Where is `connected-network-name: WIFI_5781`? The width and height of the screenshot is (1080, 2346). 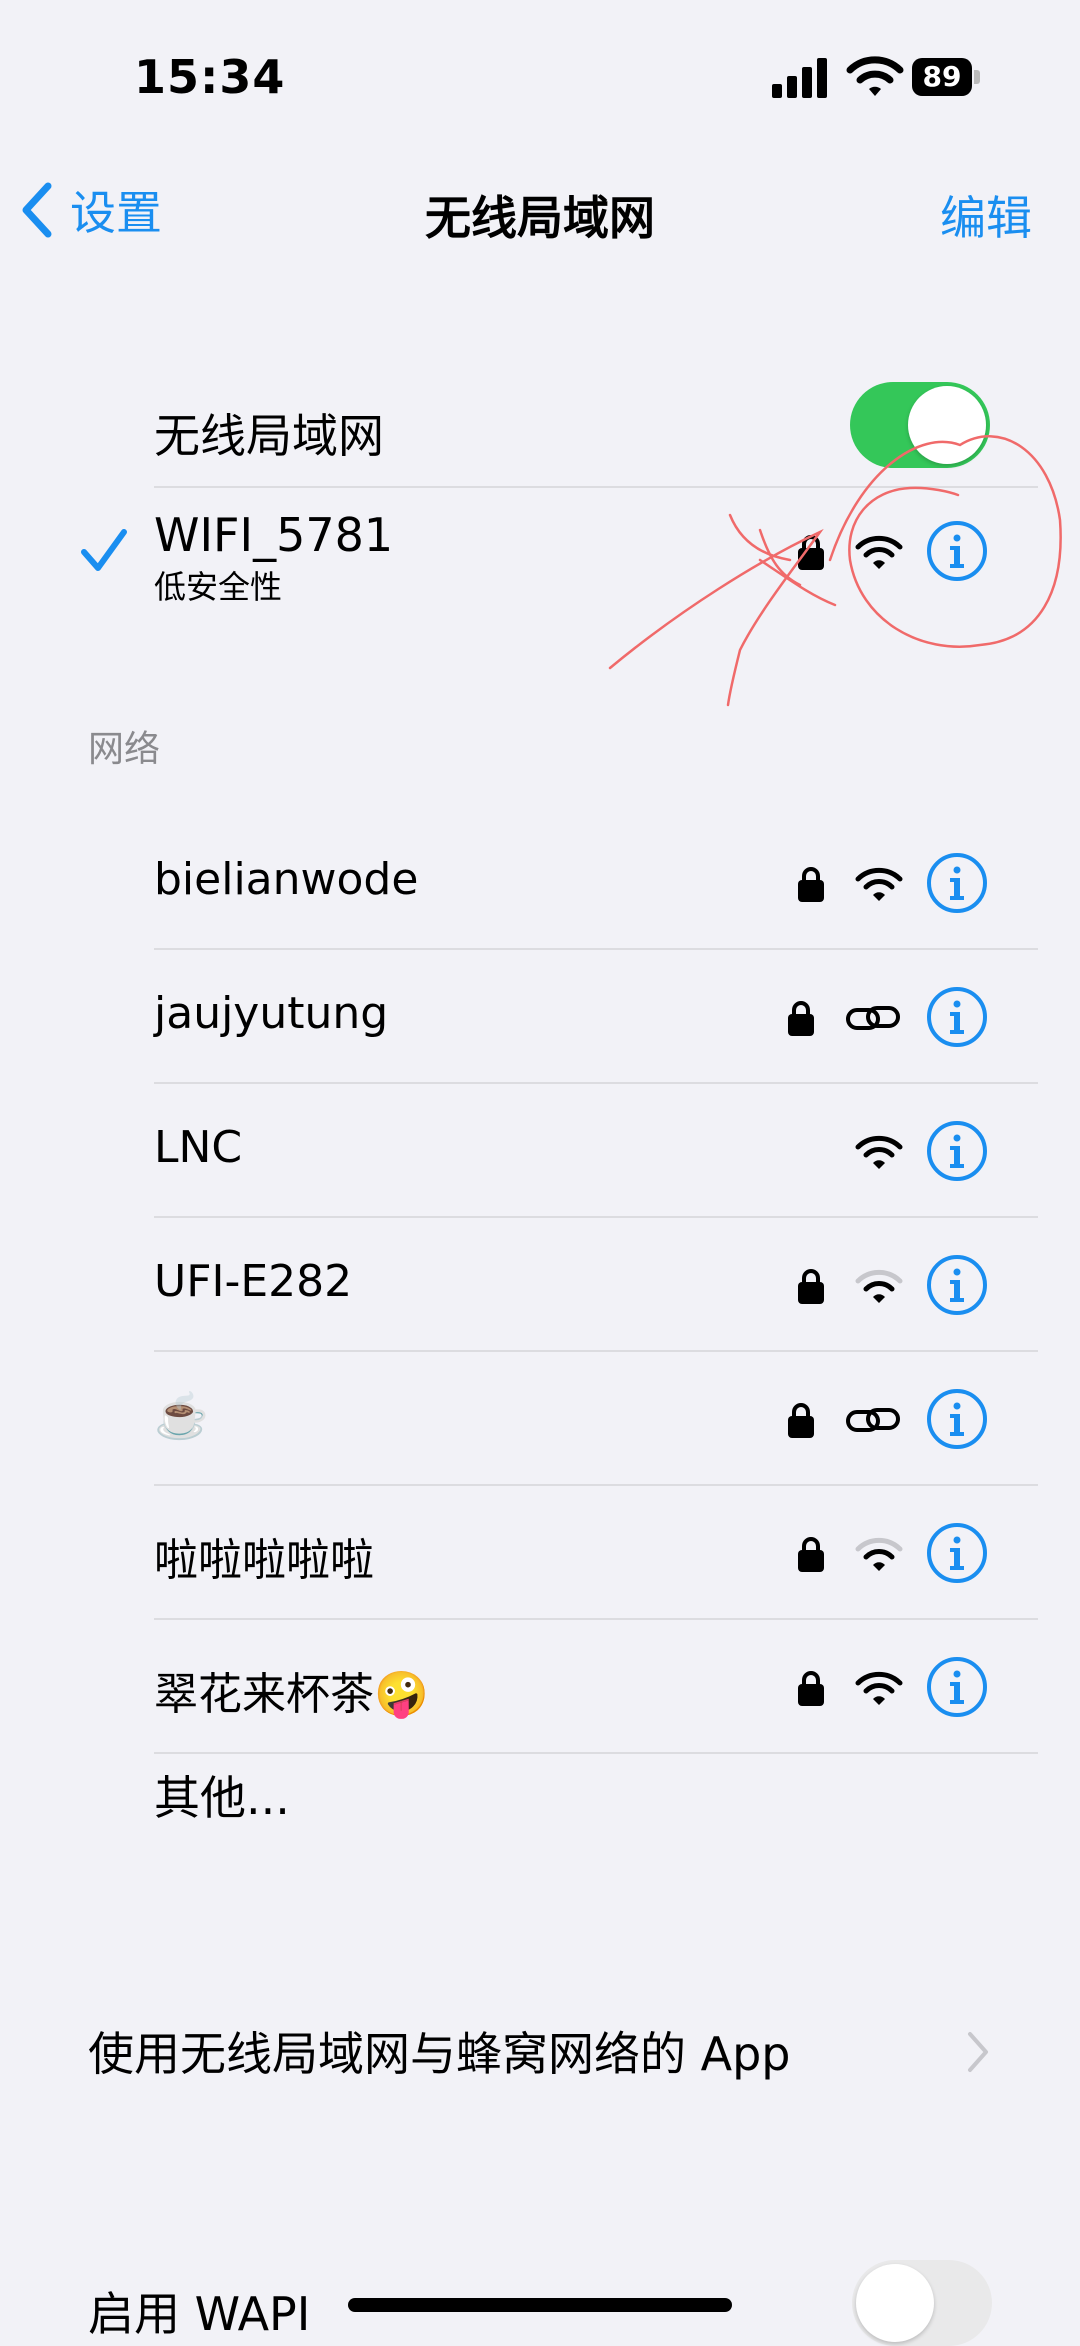
connected-network-name: WIFI_5781 is located at coordinates (274, 535).